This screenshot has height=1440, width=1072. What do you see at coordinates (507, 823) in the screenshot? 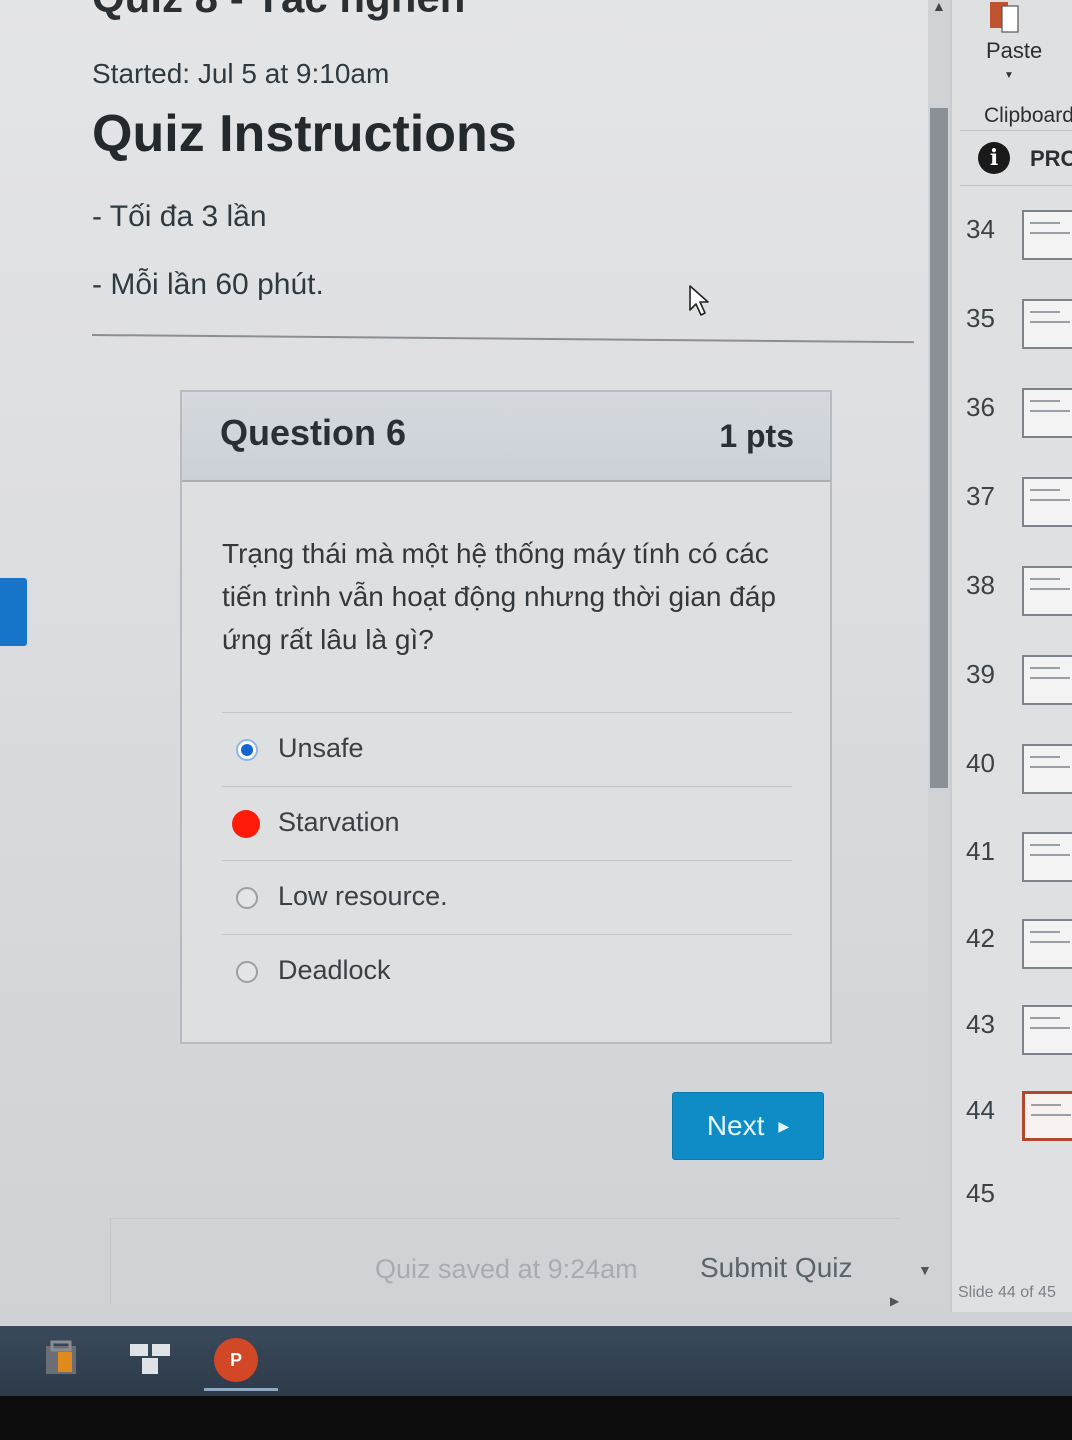
I see `answer-option: Starvation` at bounding box center [507, 823].